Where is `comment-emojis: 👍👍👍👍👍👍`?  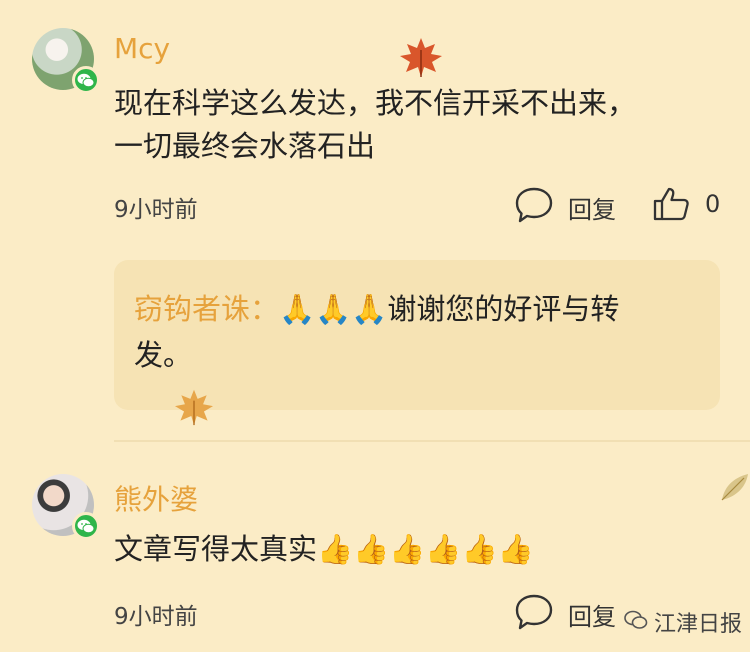
comment-emojis: 👍👍👍👍👍👍 is located at coordinates (425, 549).